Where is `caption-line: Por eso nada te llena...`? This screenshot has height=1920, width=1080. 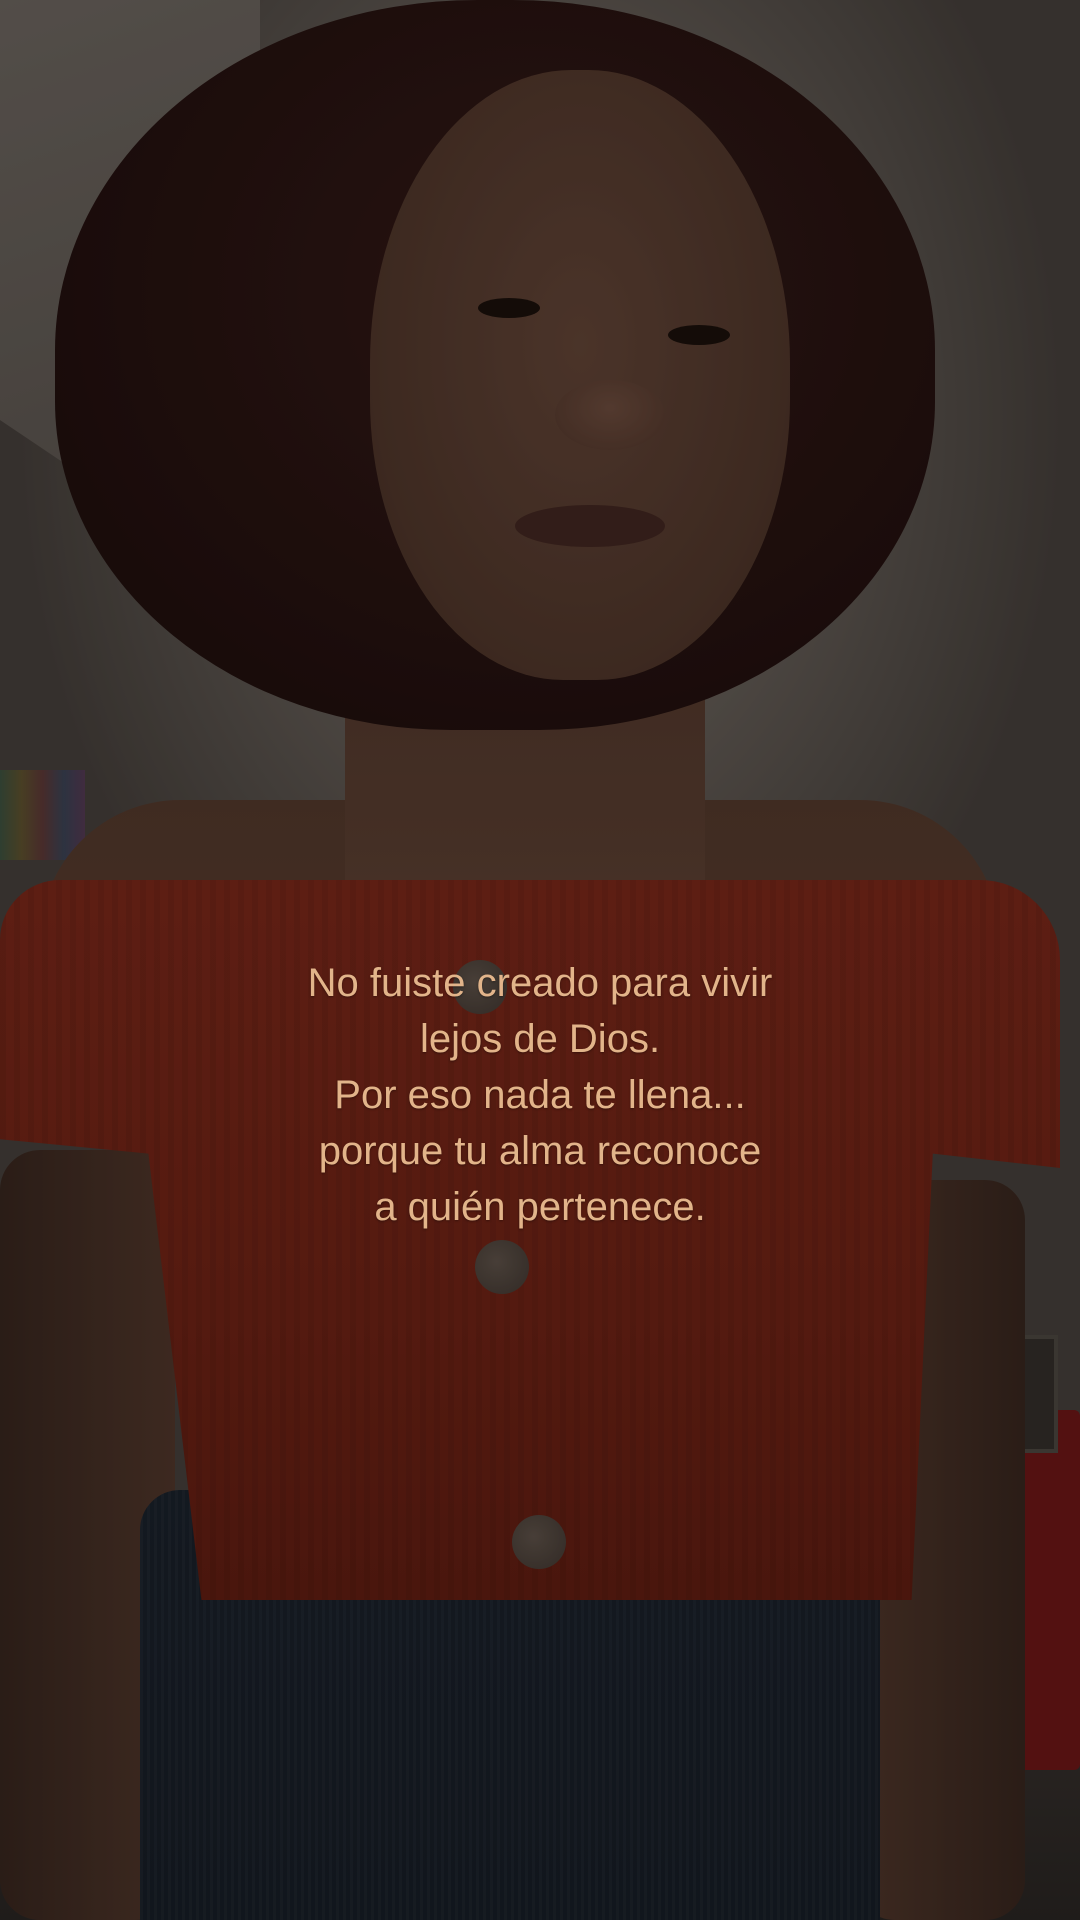 caption-line: Por eso nada te llena... is located at coordinates (540, 1095).